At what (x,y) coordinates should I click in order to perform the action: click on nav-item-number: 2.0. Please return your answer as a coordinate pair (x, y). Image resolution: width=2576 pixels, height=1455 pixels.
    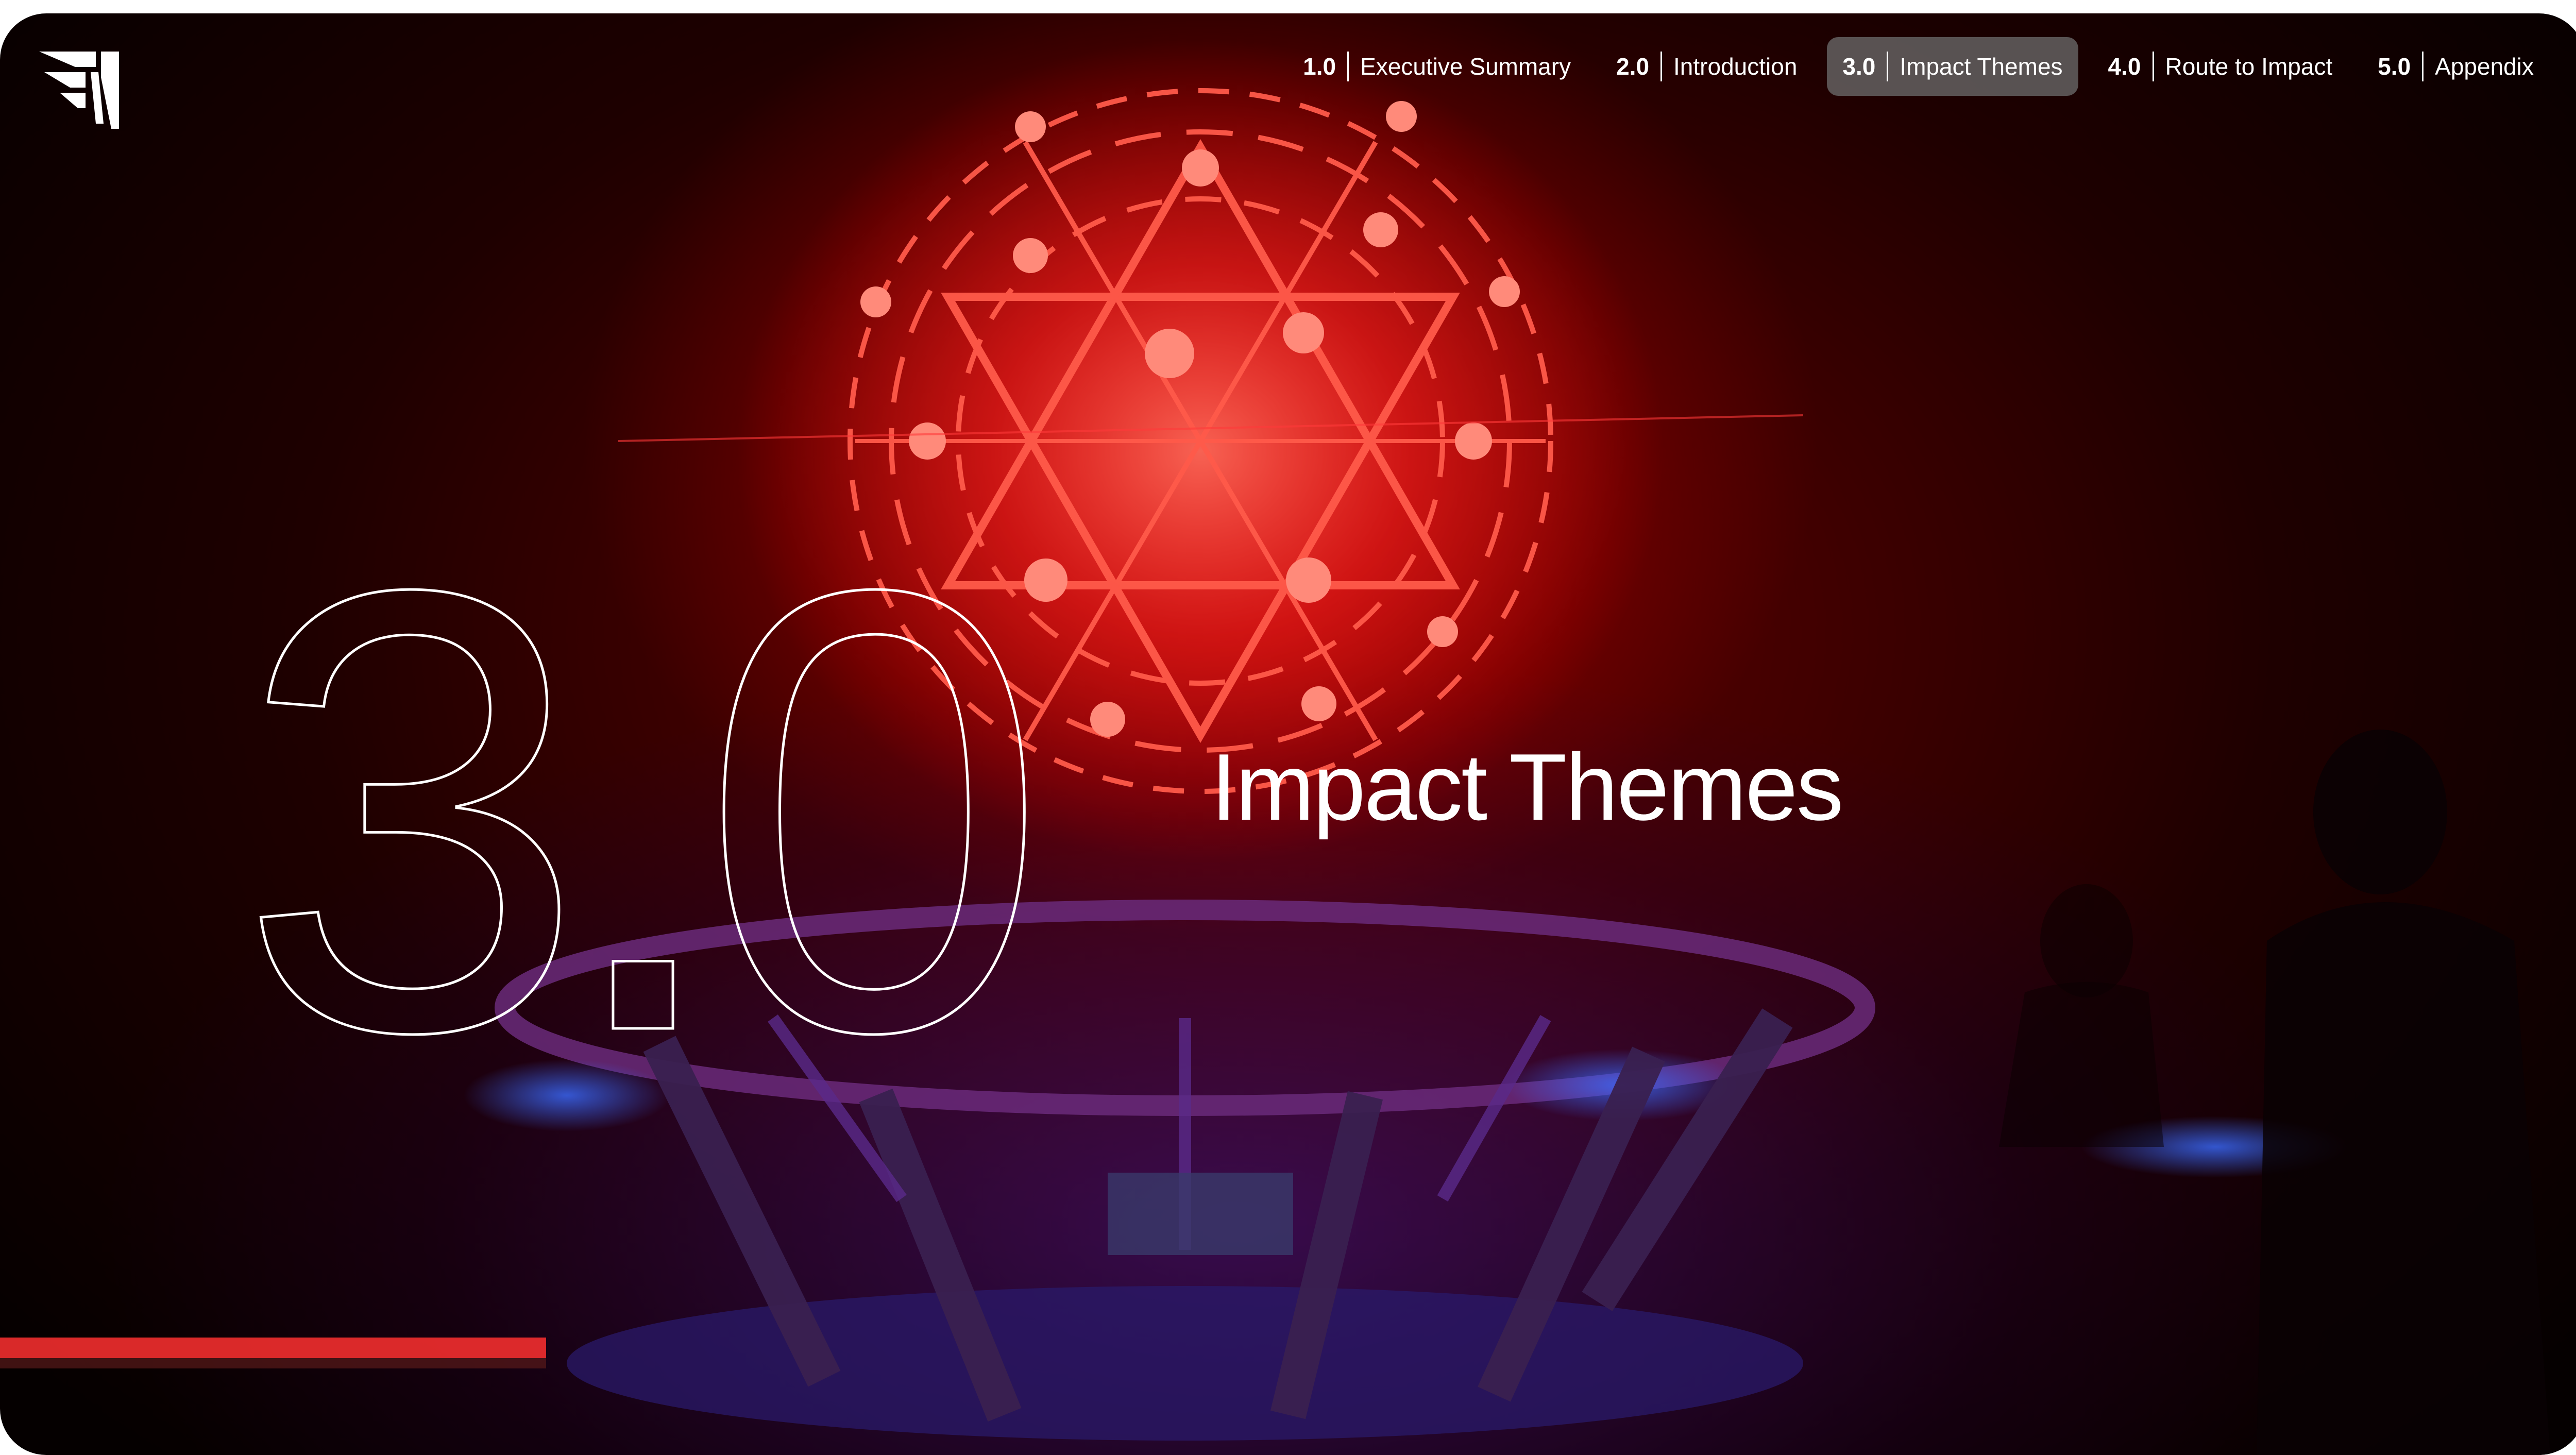
    Looking at the image, I should click on (1633, 66).